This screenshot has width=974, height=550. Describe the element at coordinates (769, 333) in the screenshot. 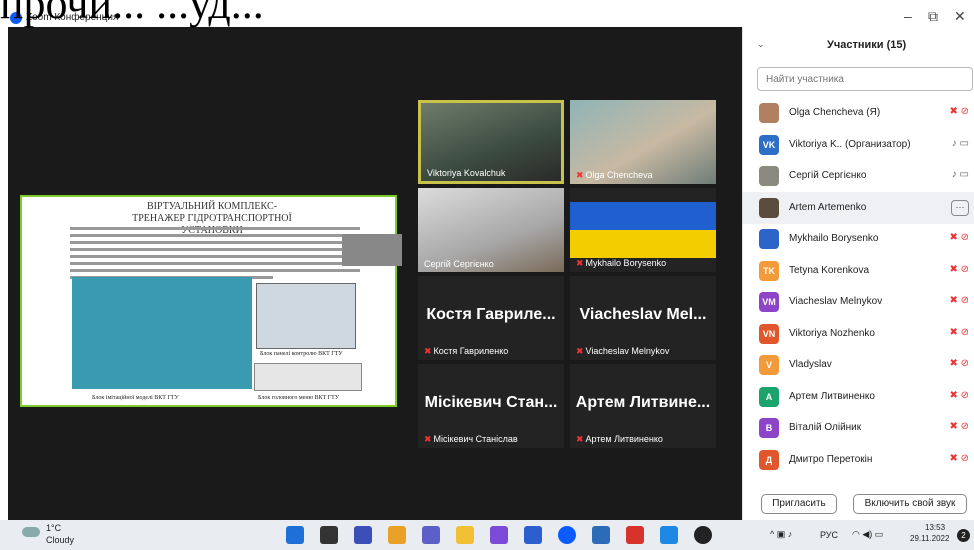

I see `avatar: VN` at that location.